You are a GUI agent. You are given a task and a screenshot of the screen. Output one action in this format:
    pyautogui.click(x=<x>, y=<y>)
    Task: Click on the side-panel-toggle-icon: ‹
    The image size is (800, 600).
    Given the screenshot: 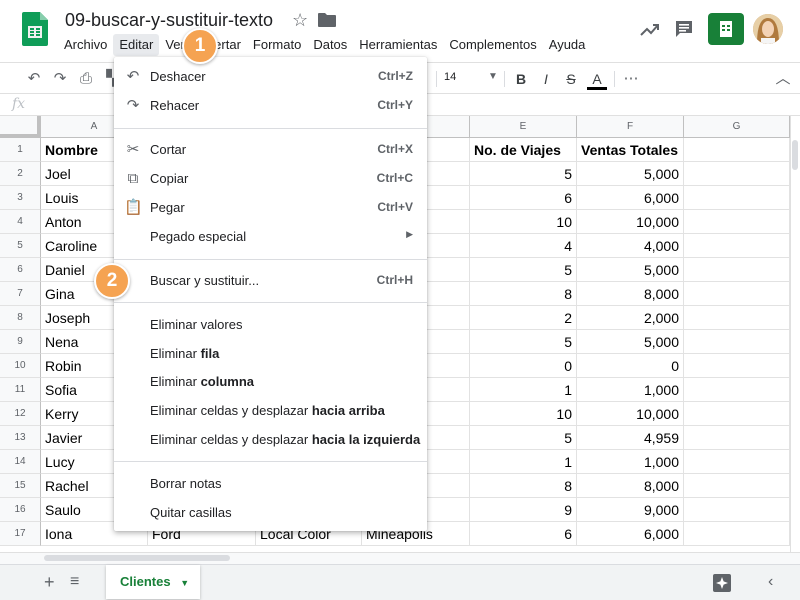 What is the action you would take?
    pyautogui.click(x=770, y=582)
    